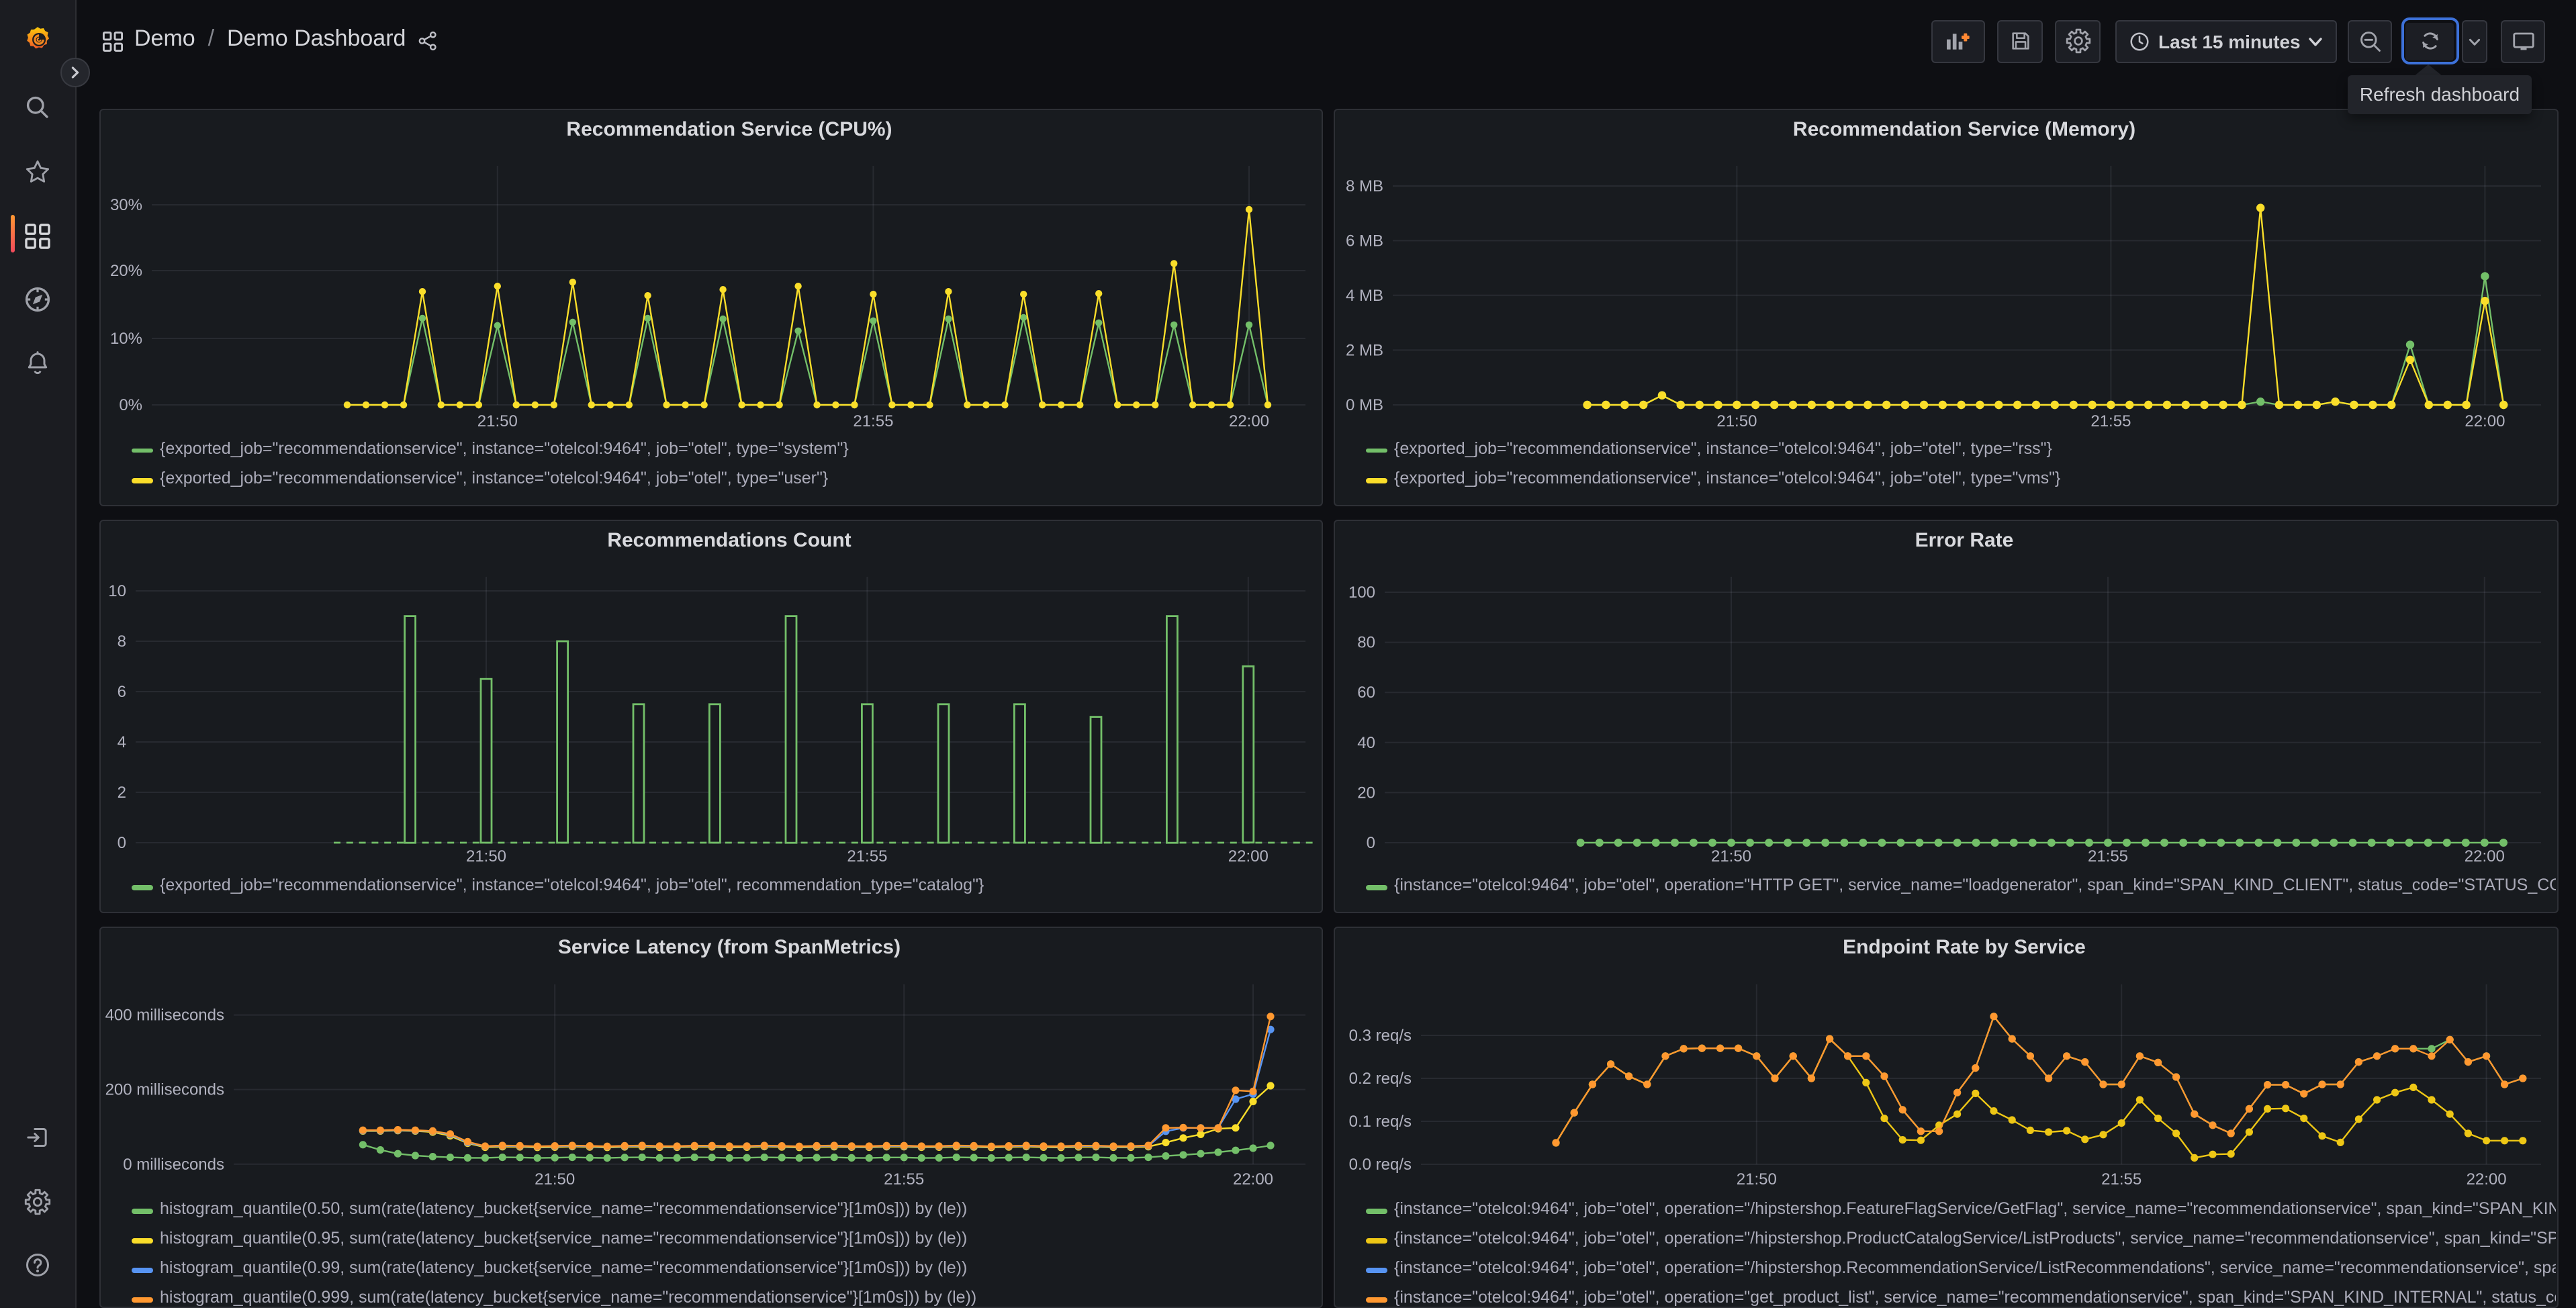 Image resolution: width=2576 pixels, height=1308 pixels. What do you see at coordinates (1366, 643) in the screenshot?
I see `svg-text: 80` at bounding box center [1366, 643].